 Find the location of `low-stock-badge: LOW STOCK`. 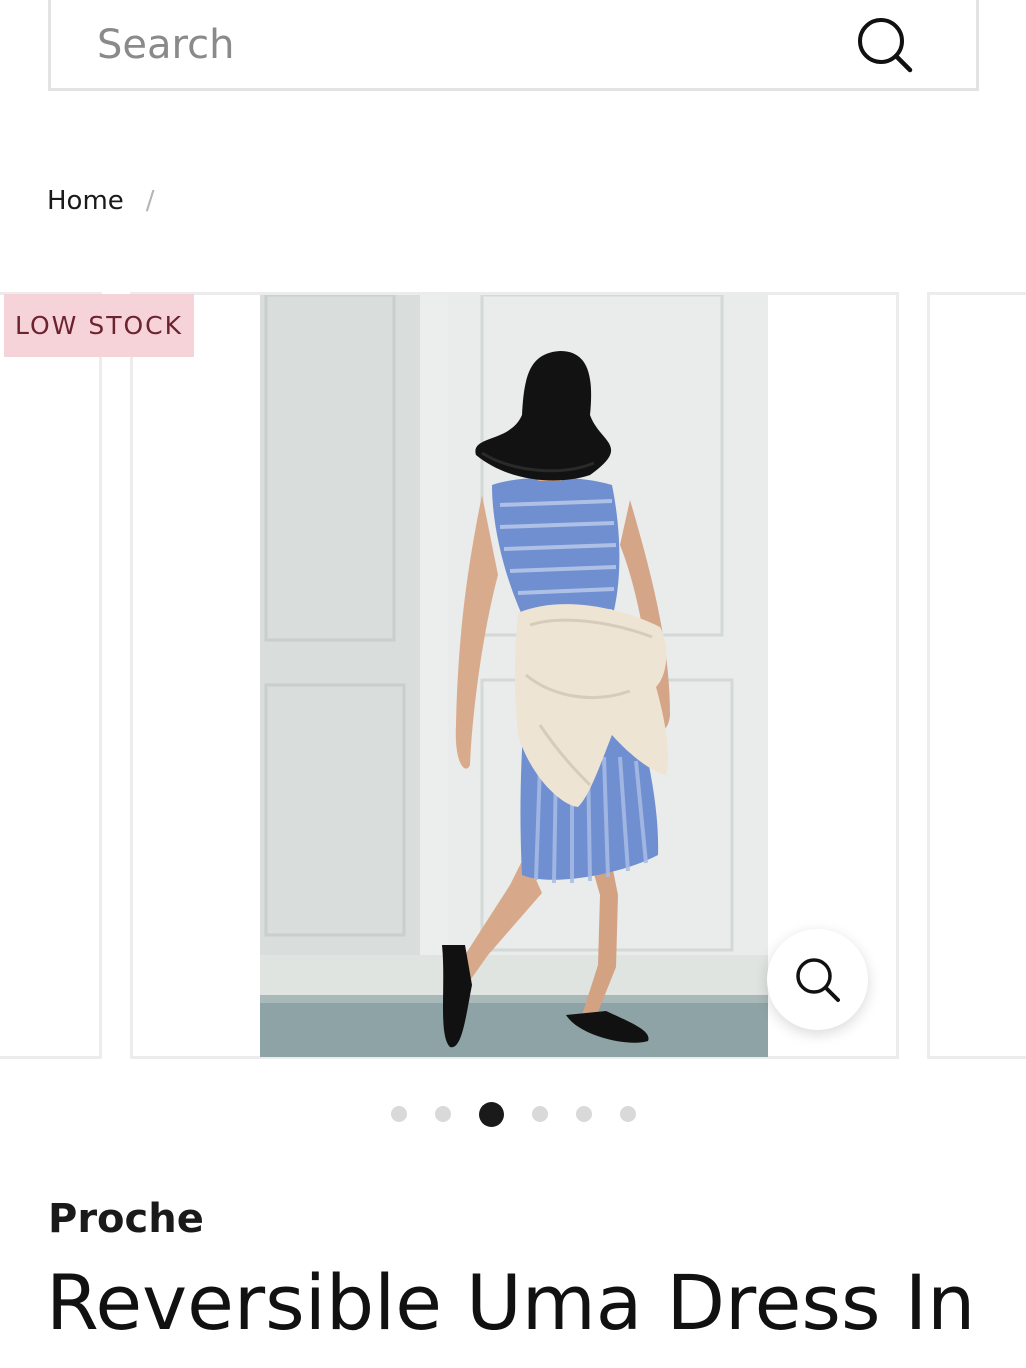

low-stock-badge: LOW STOCK is located at coordinates (99, 325).